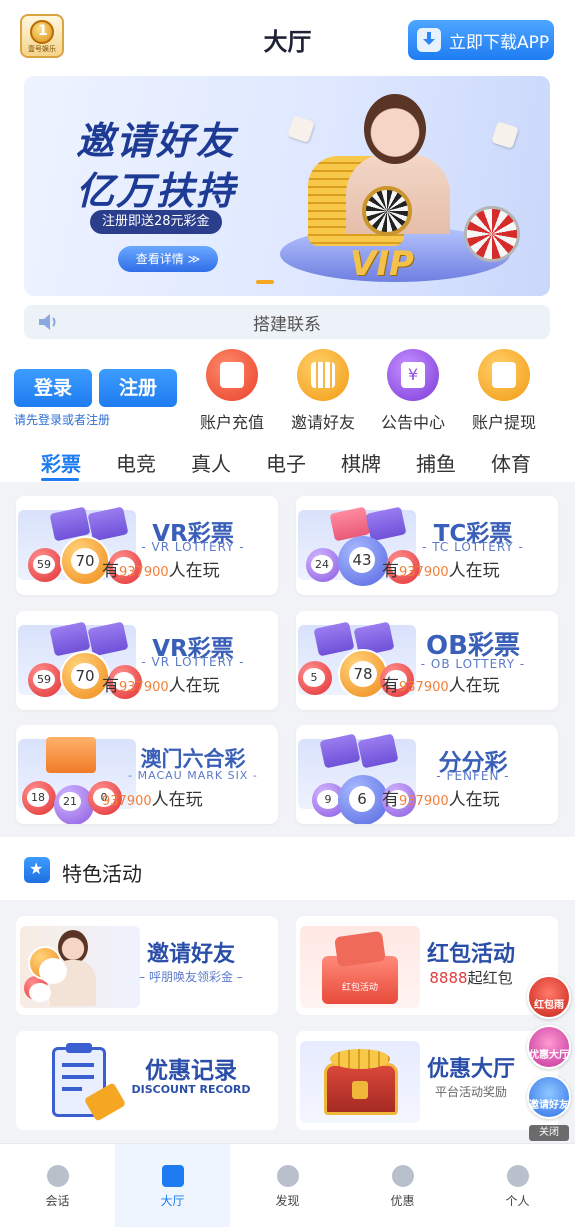  I want to click on floating-ads: 红包雨 优惠大厅 邀请好友 关闭, so click(549, 1058).